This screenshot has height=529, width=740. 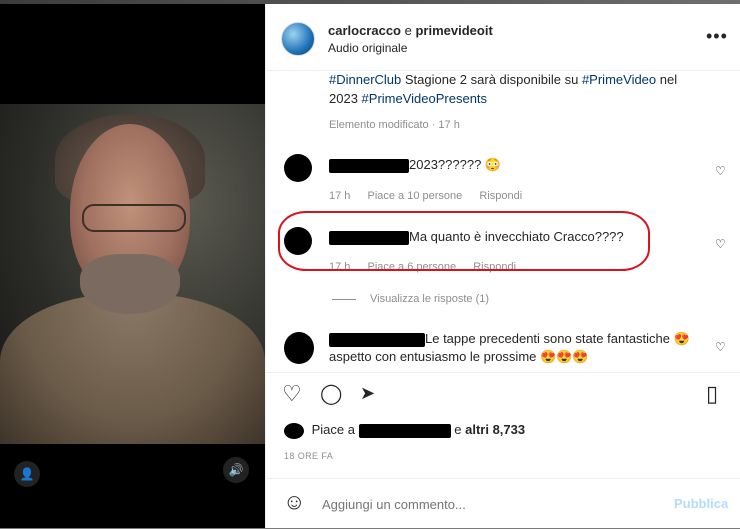 I want to click on save-bookmark-icon: ▯, so click(x=712, y=394).